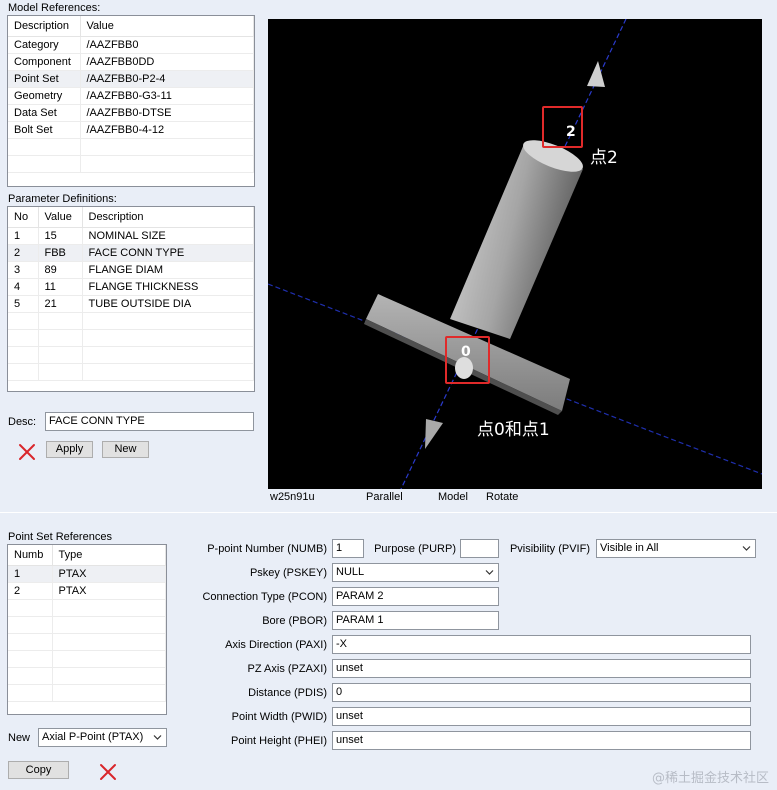 The image size is (777, 790). I want to click on table-row: Geometry/AAZFBB0-G3-11, so click(131, 96).